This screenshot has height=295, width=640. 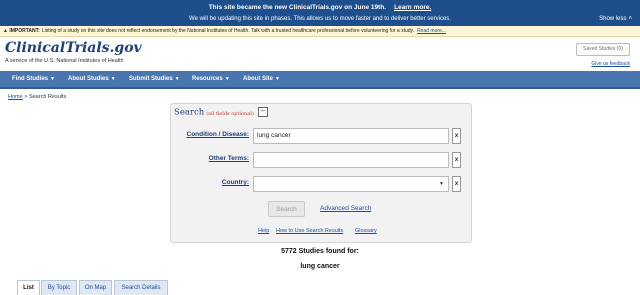 What do you see at coordinates (5, 31) in the screenshot?
I see `warning-icon: ▲` at bounding box center [5, 31].